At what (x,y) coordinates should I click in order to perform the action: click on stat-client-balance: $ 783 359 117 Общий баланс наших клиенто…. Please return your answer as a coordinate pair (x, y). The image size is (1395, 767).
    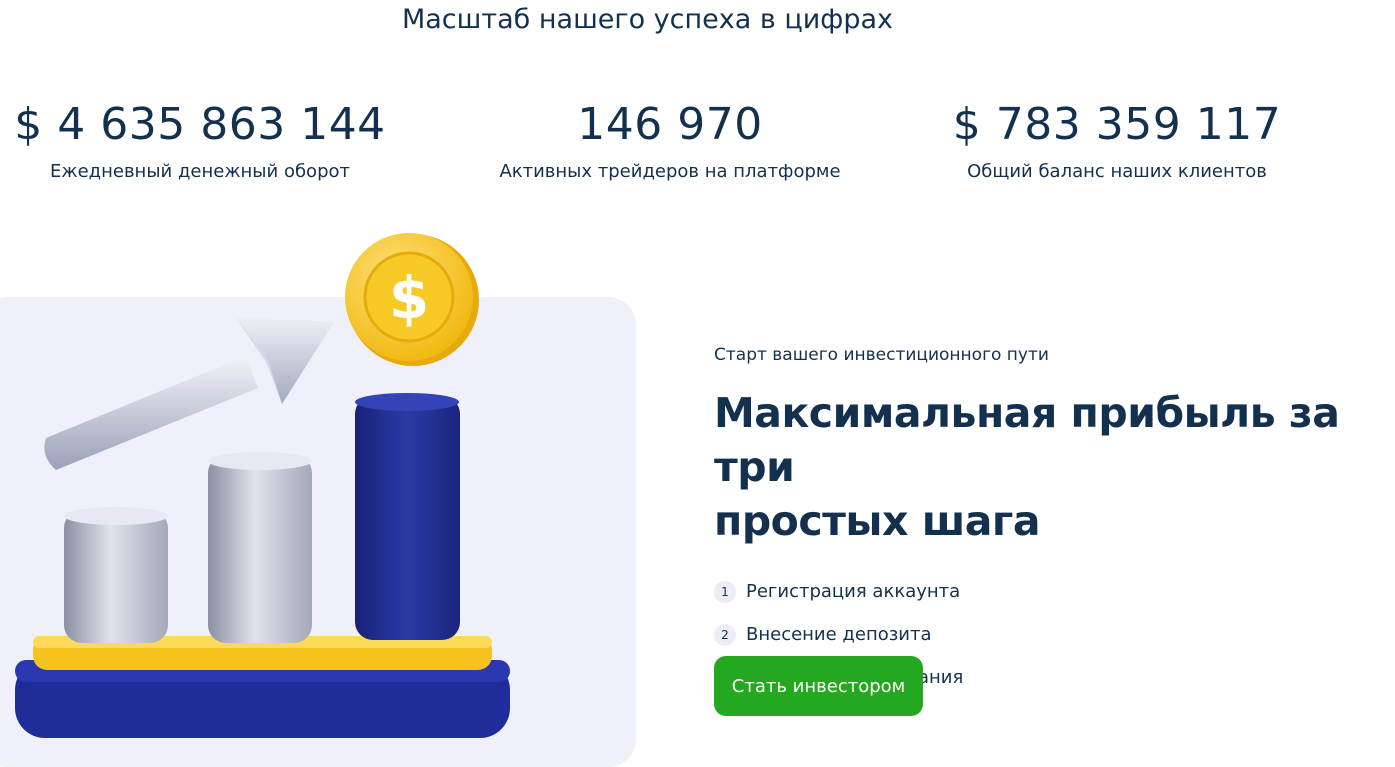
    Looking at the image, I should click on (1117, 141).